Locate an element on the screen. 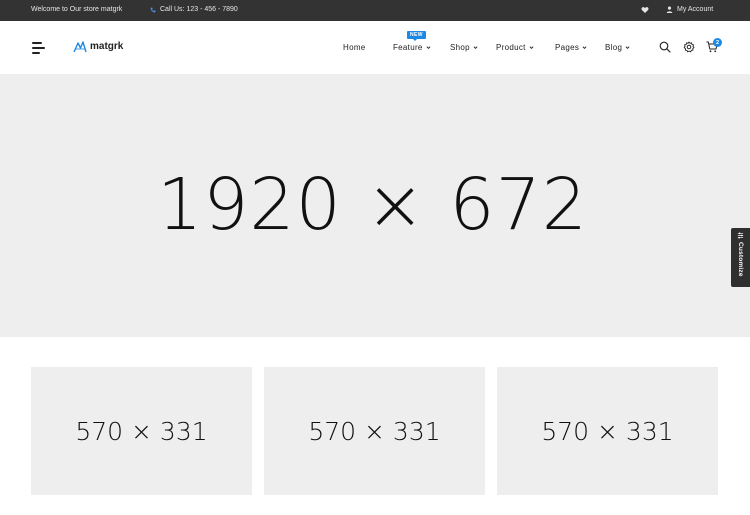 This screenshot has width=750, height=515. logo-text: matgrk is located at coordinates (107, 46).